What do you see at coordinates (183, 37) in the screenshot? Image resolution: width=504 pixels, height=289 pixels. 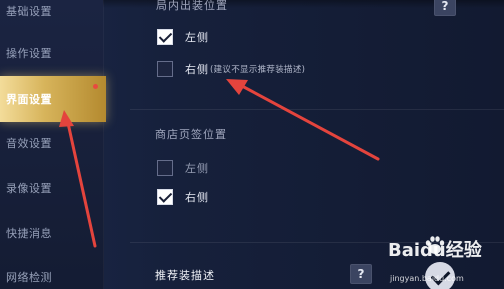 I see `option-ingame-left: 左侧` at bounding box center [183, 37].